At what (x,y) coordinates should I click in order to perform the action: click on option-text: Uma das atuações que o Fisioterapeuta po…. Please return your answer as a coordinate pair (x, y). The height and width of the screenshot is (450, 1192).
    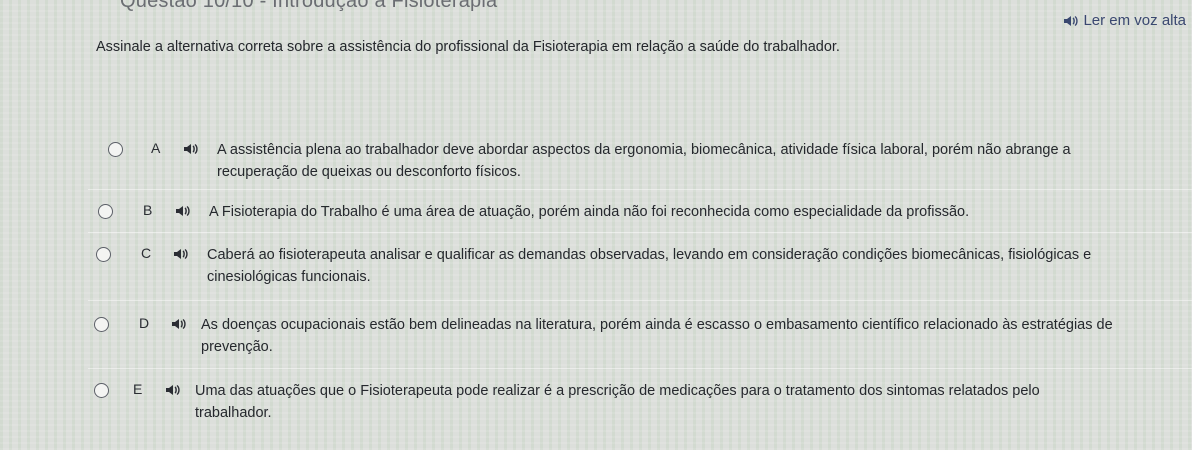
    Looking at the image, I should click on (617, 402).